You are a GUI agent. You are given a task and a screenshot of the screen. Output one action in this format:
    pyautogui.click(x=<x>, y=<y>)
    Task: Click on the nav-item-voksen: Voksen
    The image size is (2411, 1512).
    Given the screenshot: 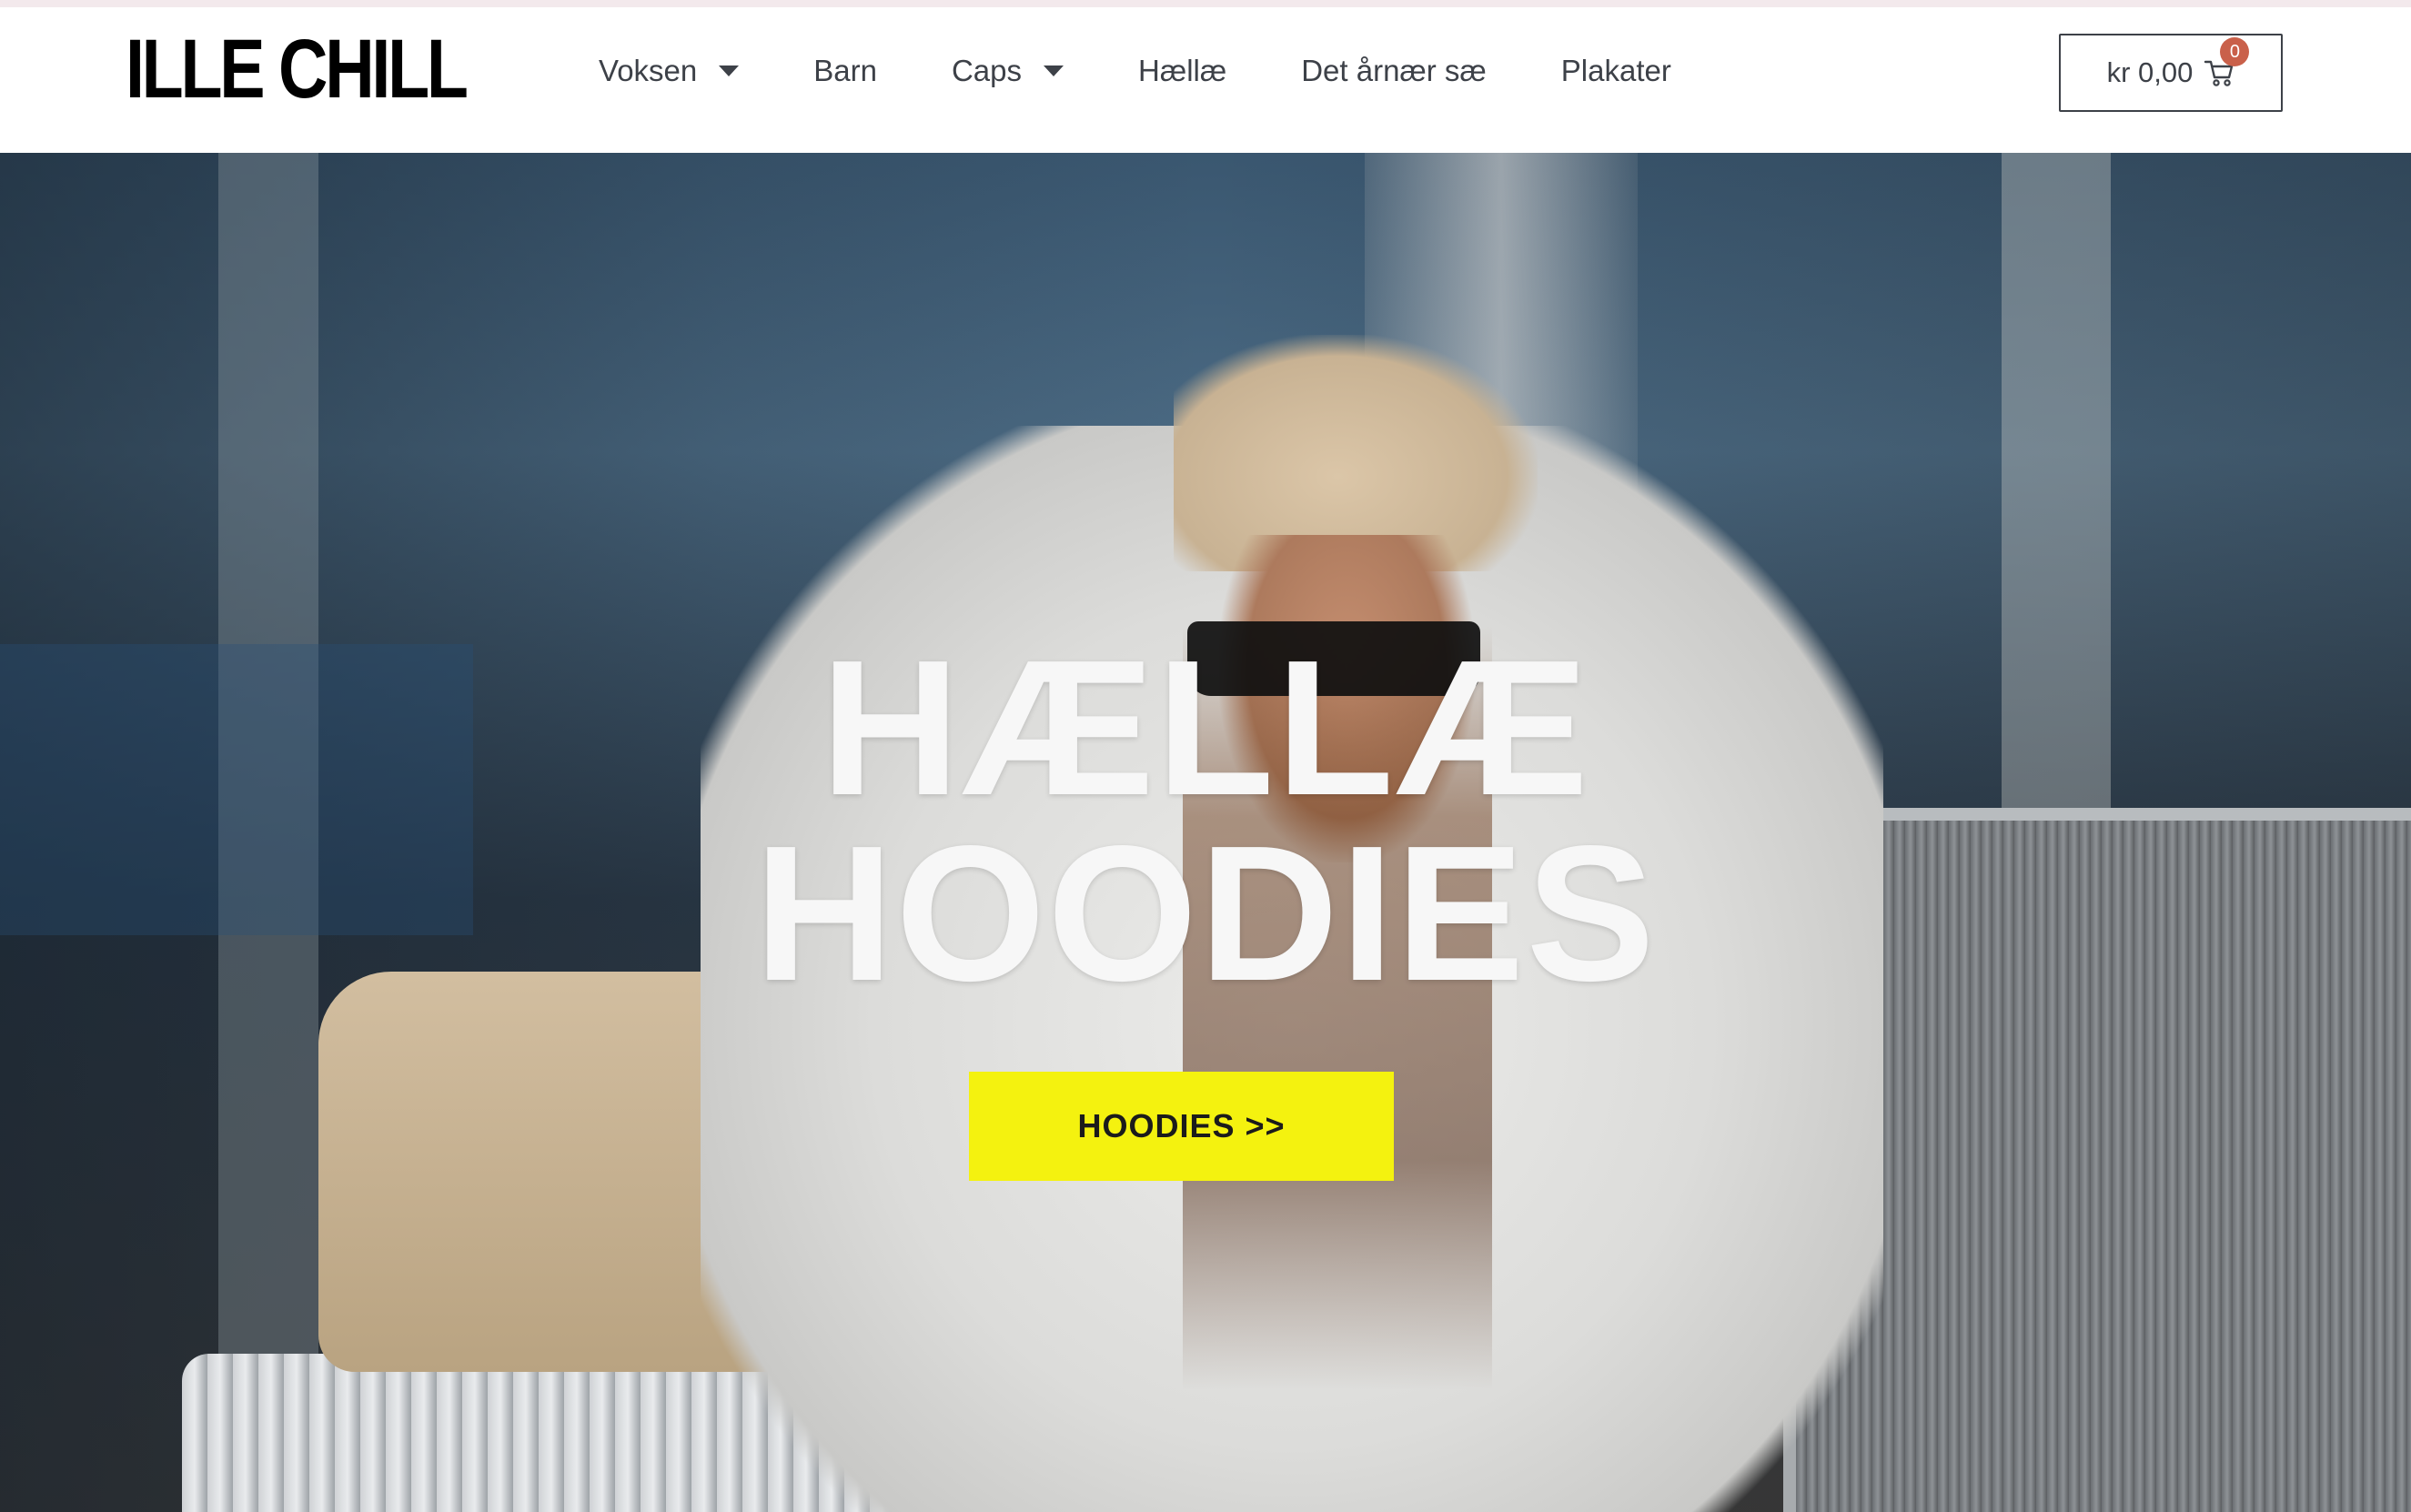 What is the action you would take?
    pyautogui.click(x=669, y=71)
    